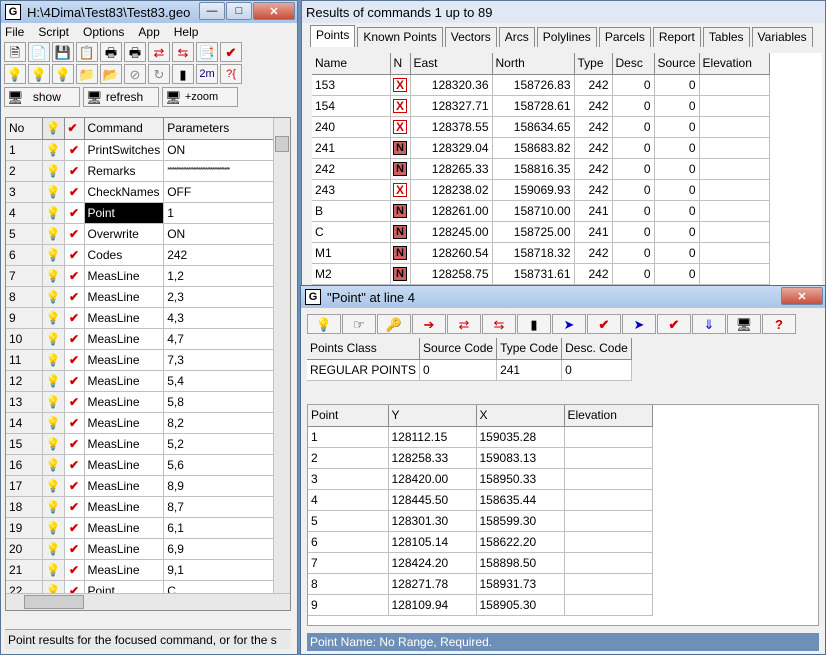  Describe the element at coordinates (186, 32) in the screenshot. I see `menu-help: Help` at that location.